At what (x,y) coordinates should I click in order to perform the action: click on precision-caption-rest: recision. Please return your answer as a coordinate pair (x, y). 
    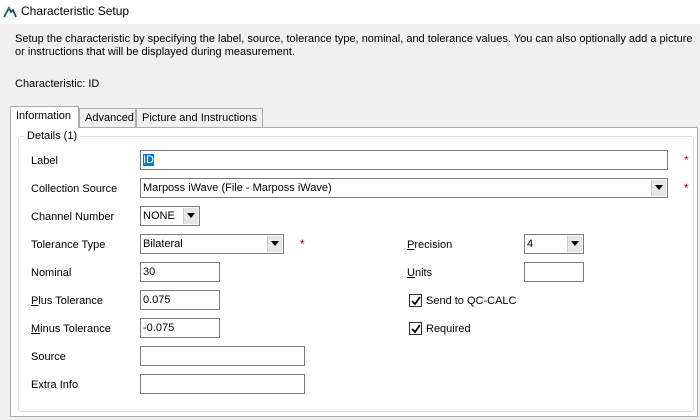
    Looking at the image, I should click on (433, 245).